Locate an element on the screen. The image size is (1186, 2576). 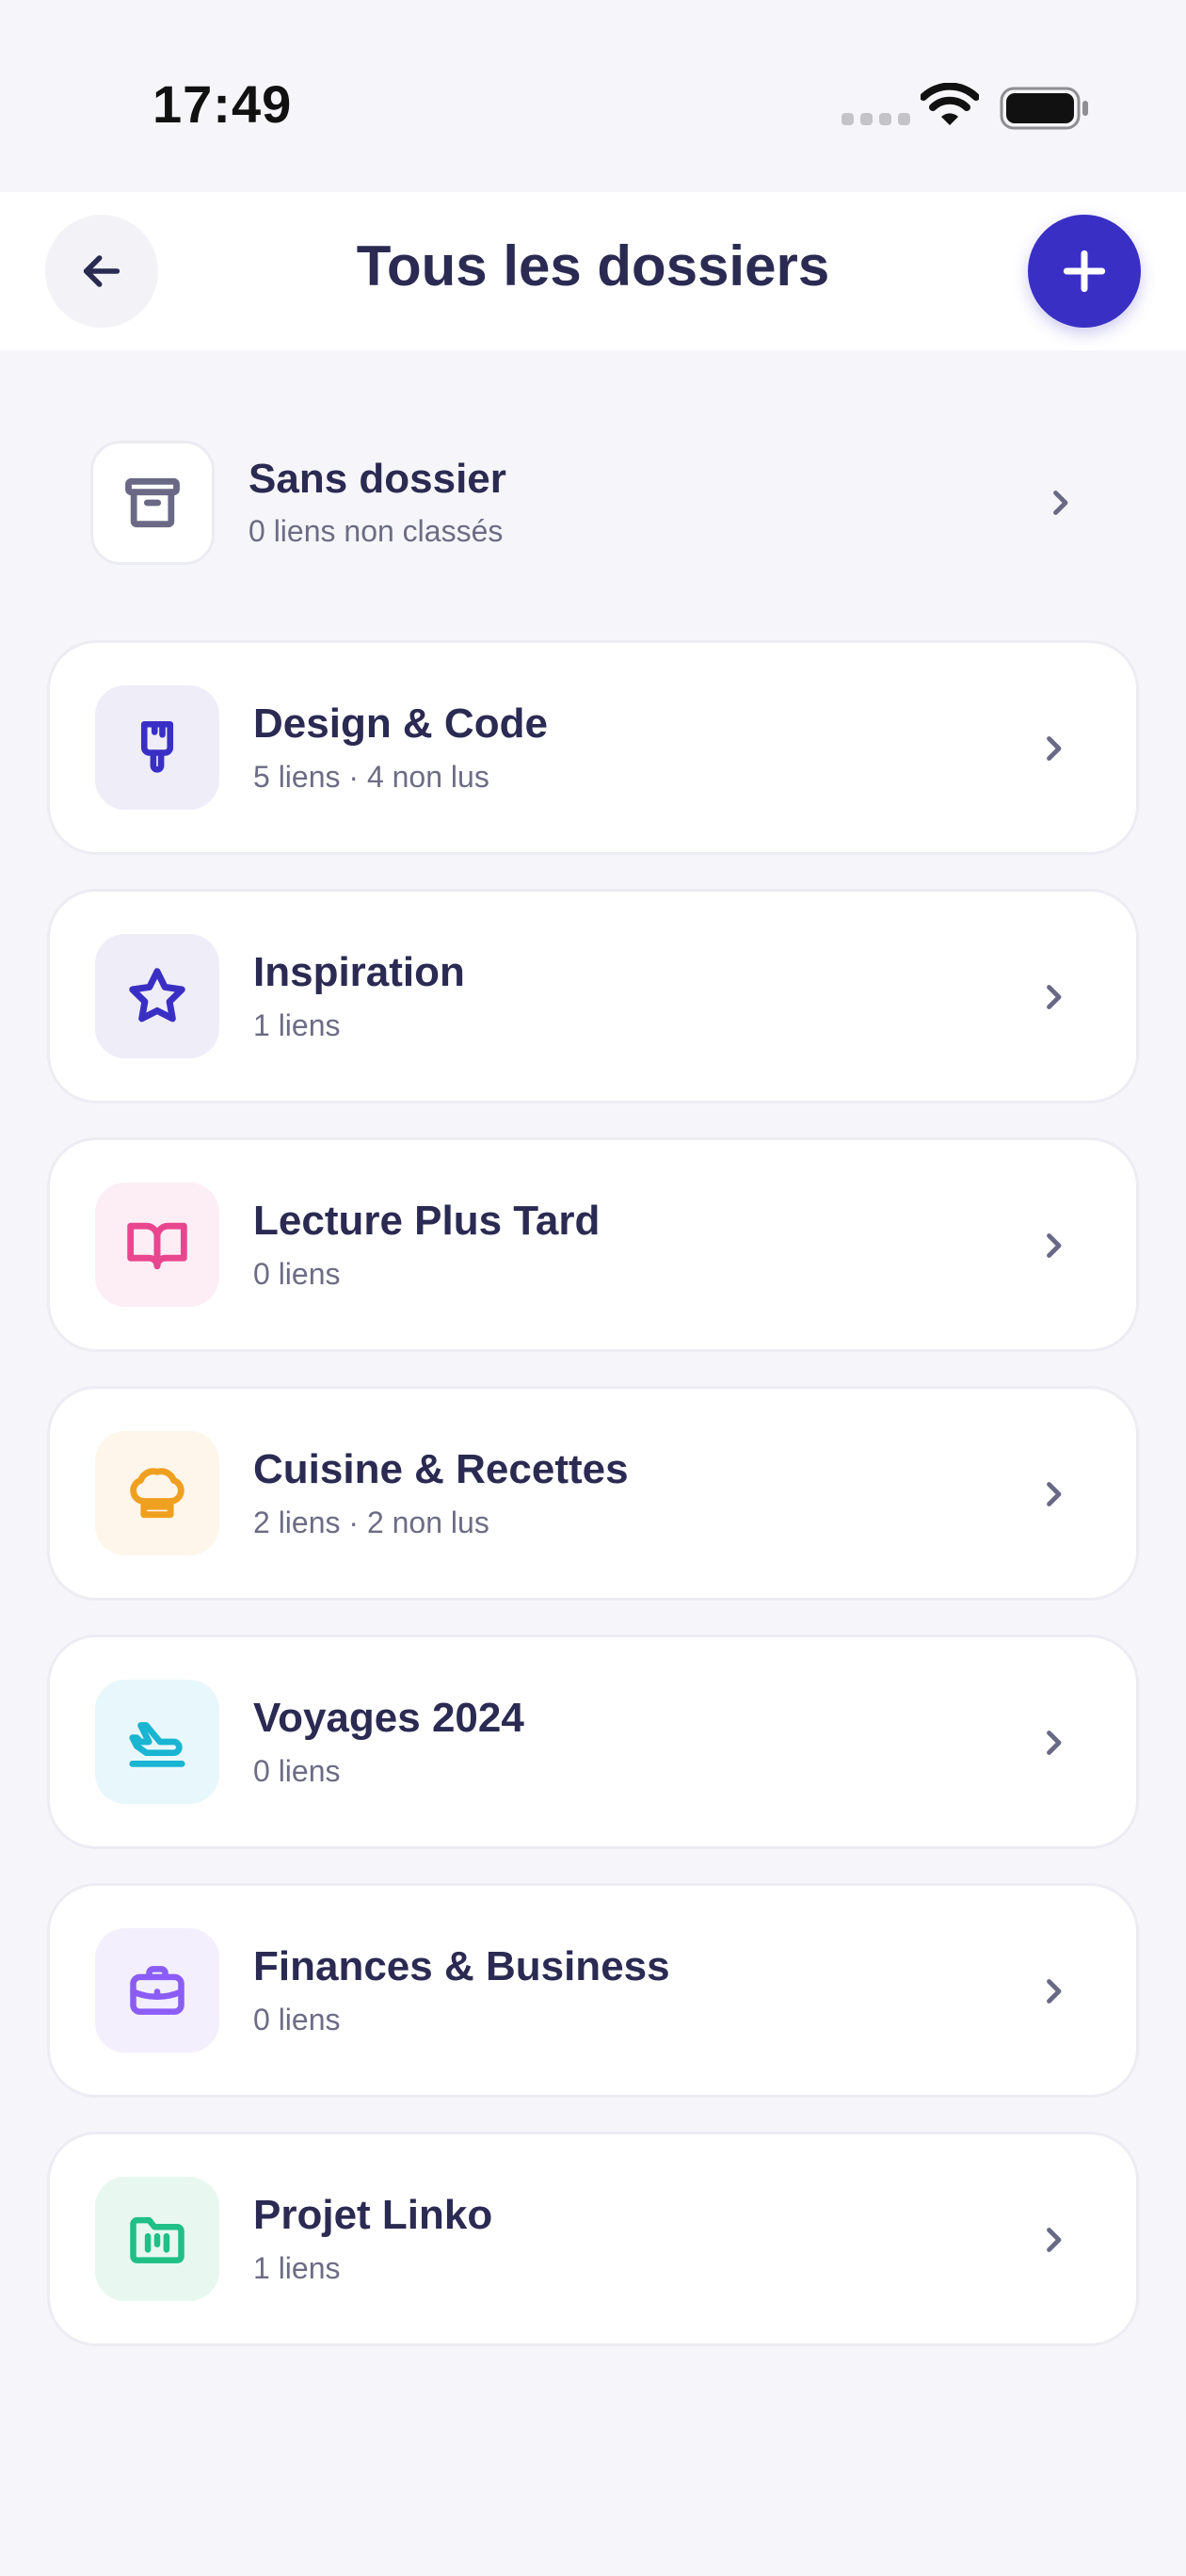
plus-icon is located at coordinates (1084, 271).